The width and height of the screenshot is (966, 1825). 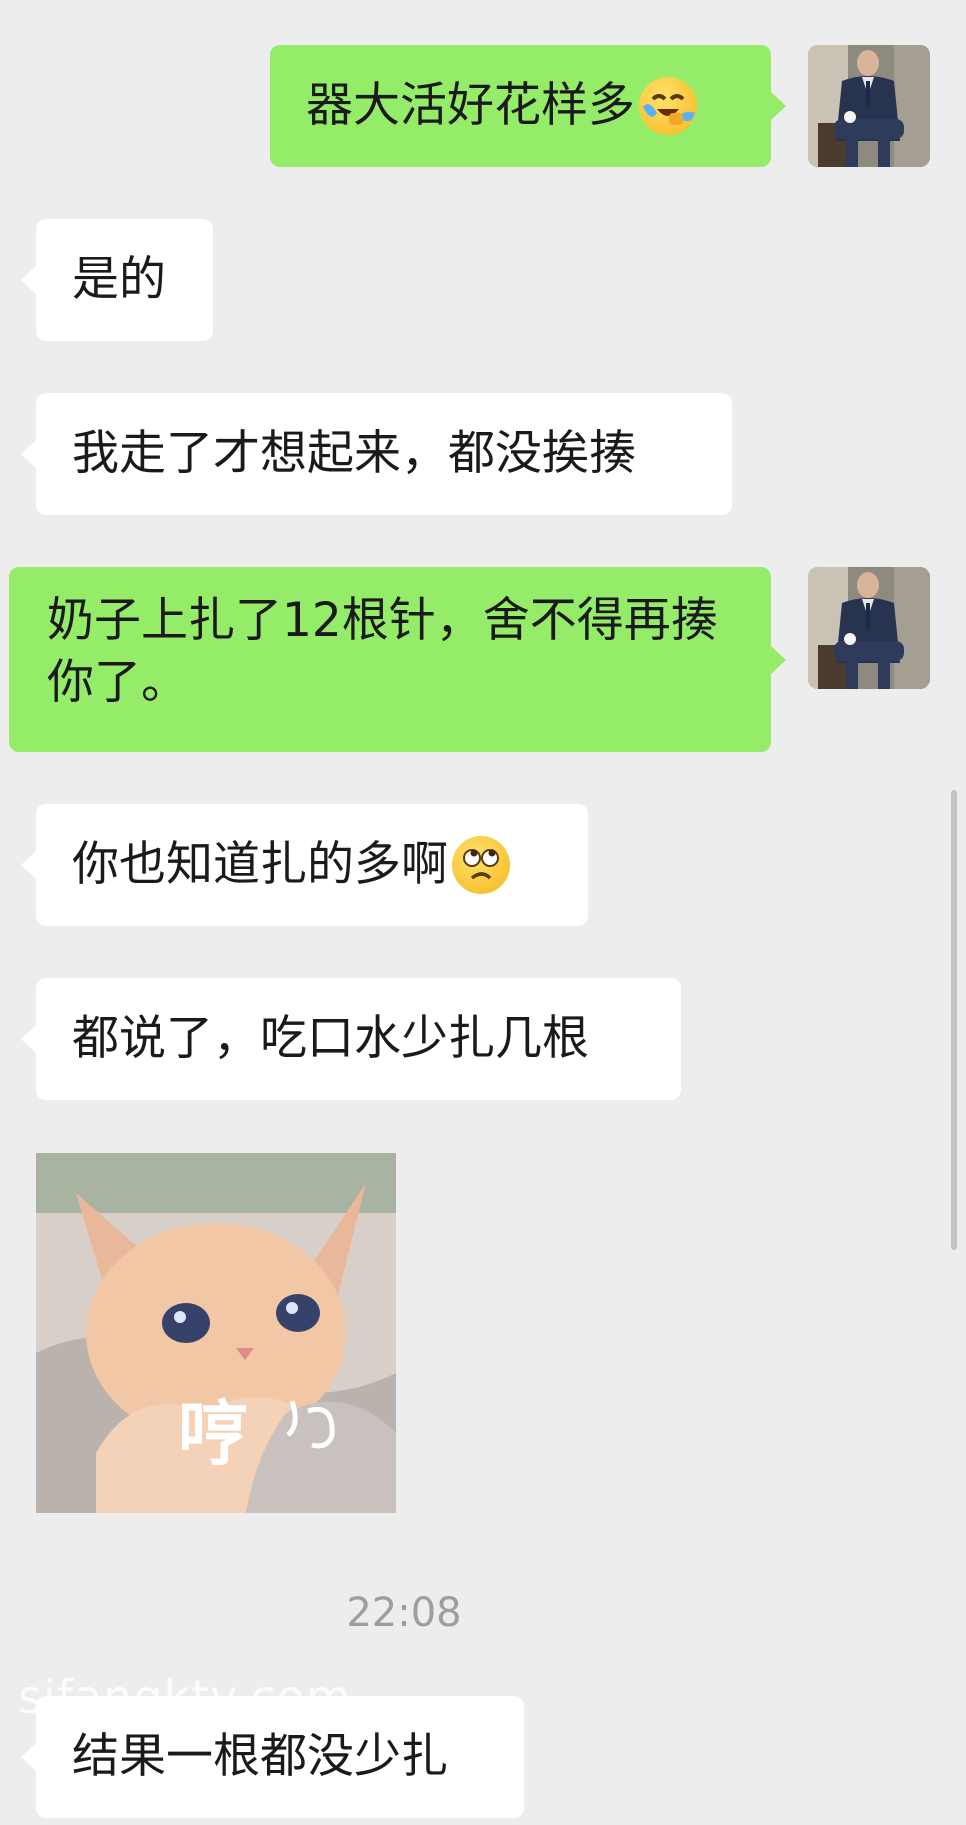 What do you see at coordinates (330, 1038) in the screenshot?
I see `message-text: 都说了，吃口水少扎几根` at bounding box center [330, 1038].